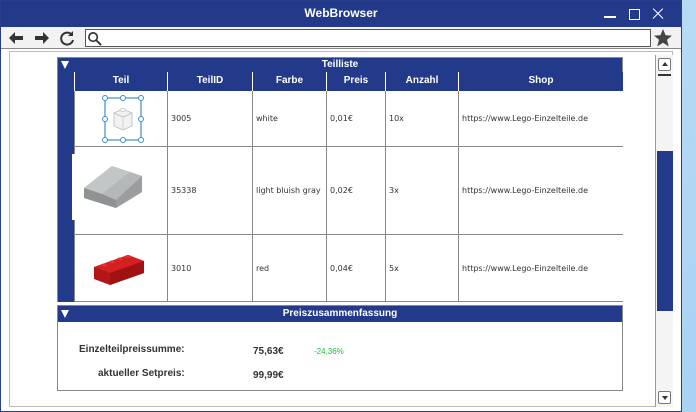 The height and width of the screenshot is (412, 696). I want to click on maximize-icon, so click(634, 14).